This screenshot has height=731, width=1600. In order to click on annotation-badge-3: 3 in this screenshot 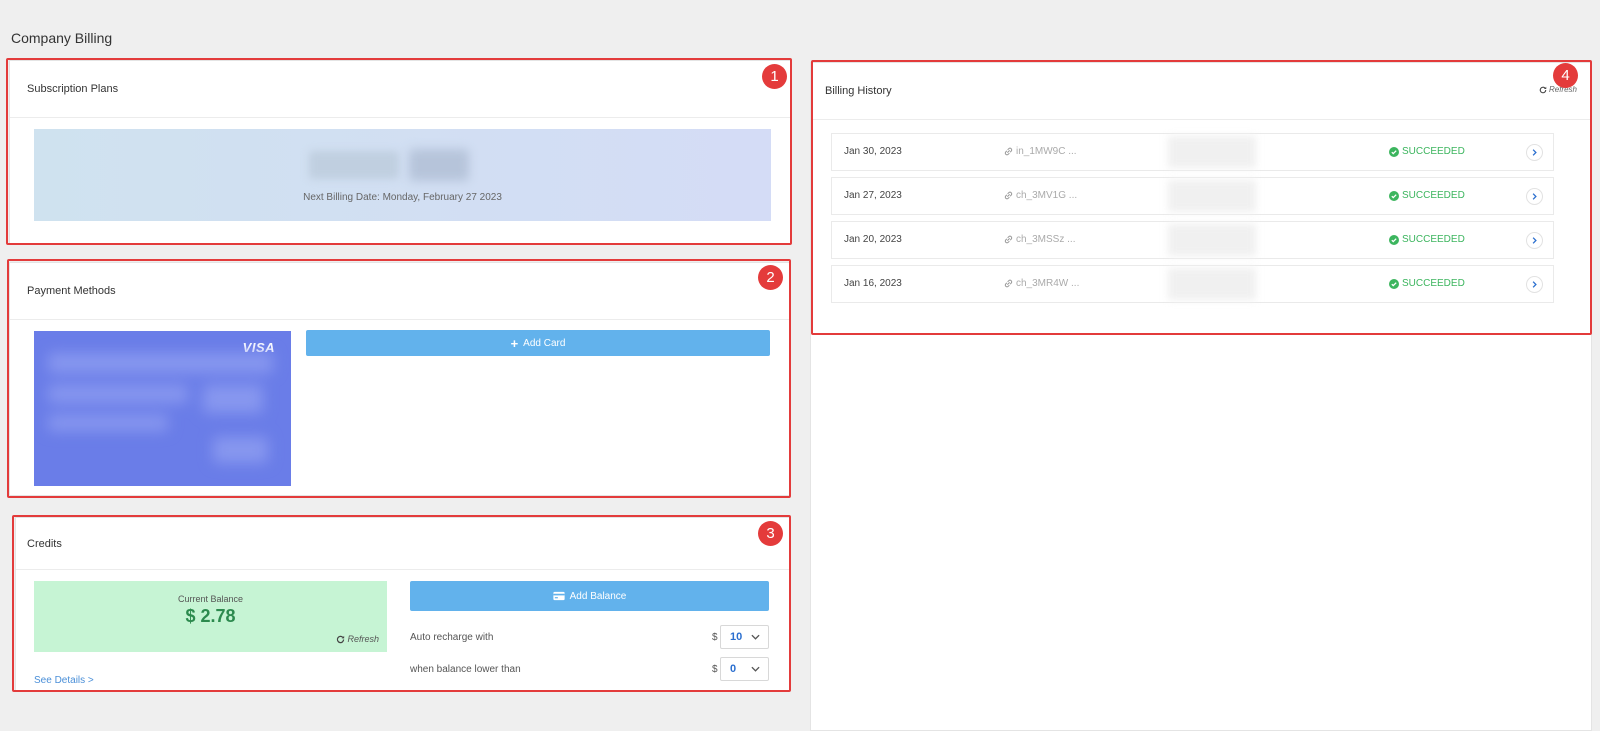, I will do `click(770, 533)`.